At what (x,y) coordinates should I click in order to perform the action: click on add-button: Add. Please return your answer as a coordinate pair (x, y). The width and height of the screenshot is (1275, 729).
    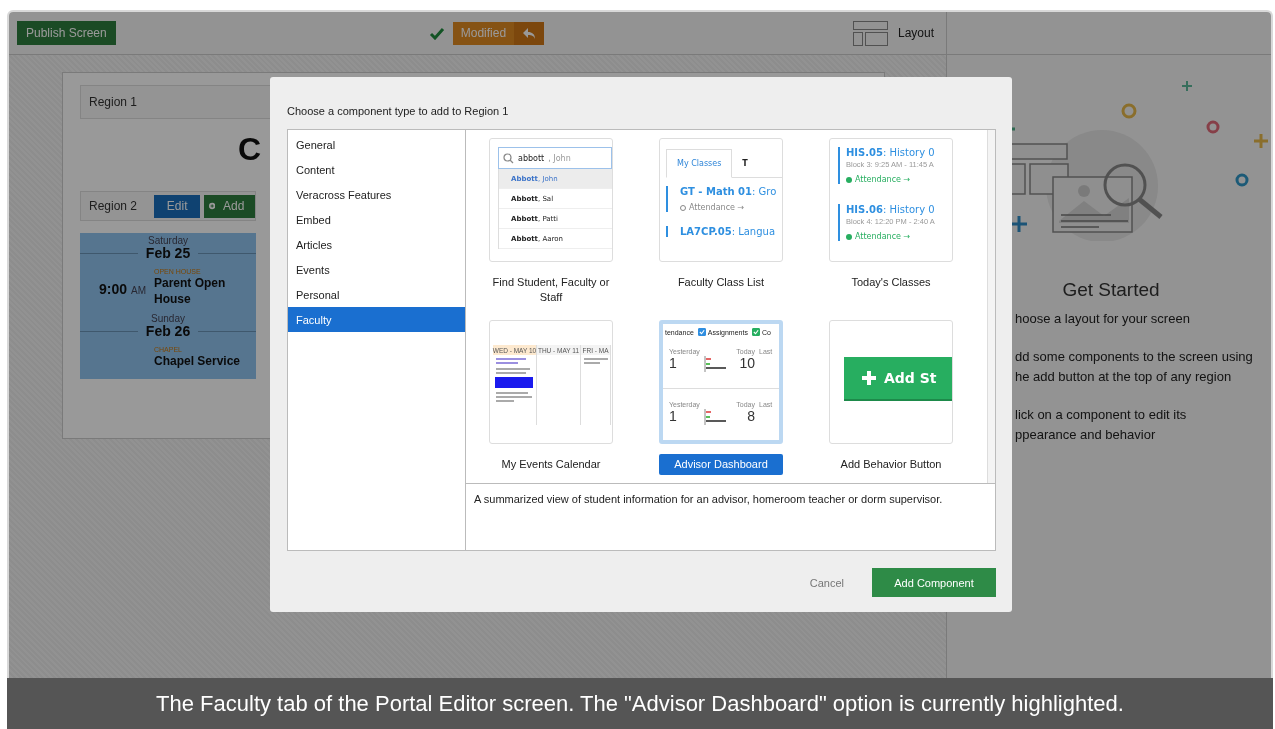
    Looking at the image, I should click on (229, 206).